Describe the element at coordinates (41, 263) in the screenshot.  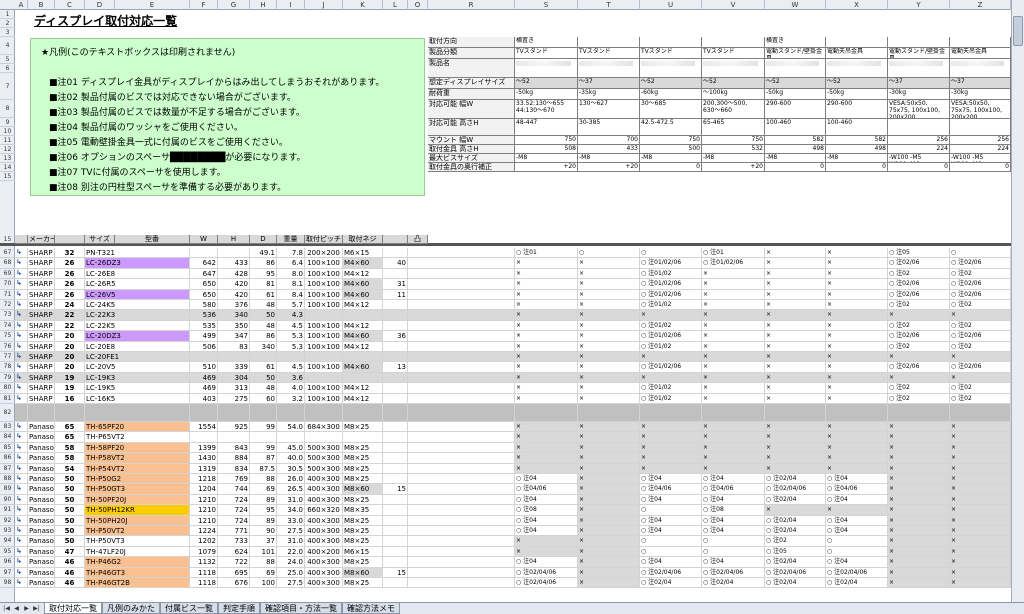
I see `cell-maker: SHARP` at that location.